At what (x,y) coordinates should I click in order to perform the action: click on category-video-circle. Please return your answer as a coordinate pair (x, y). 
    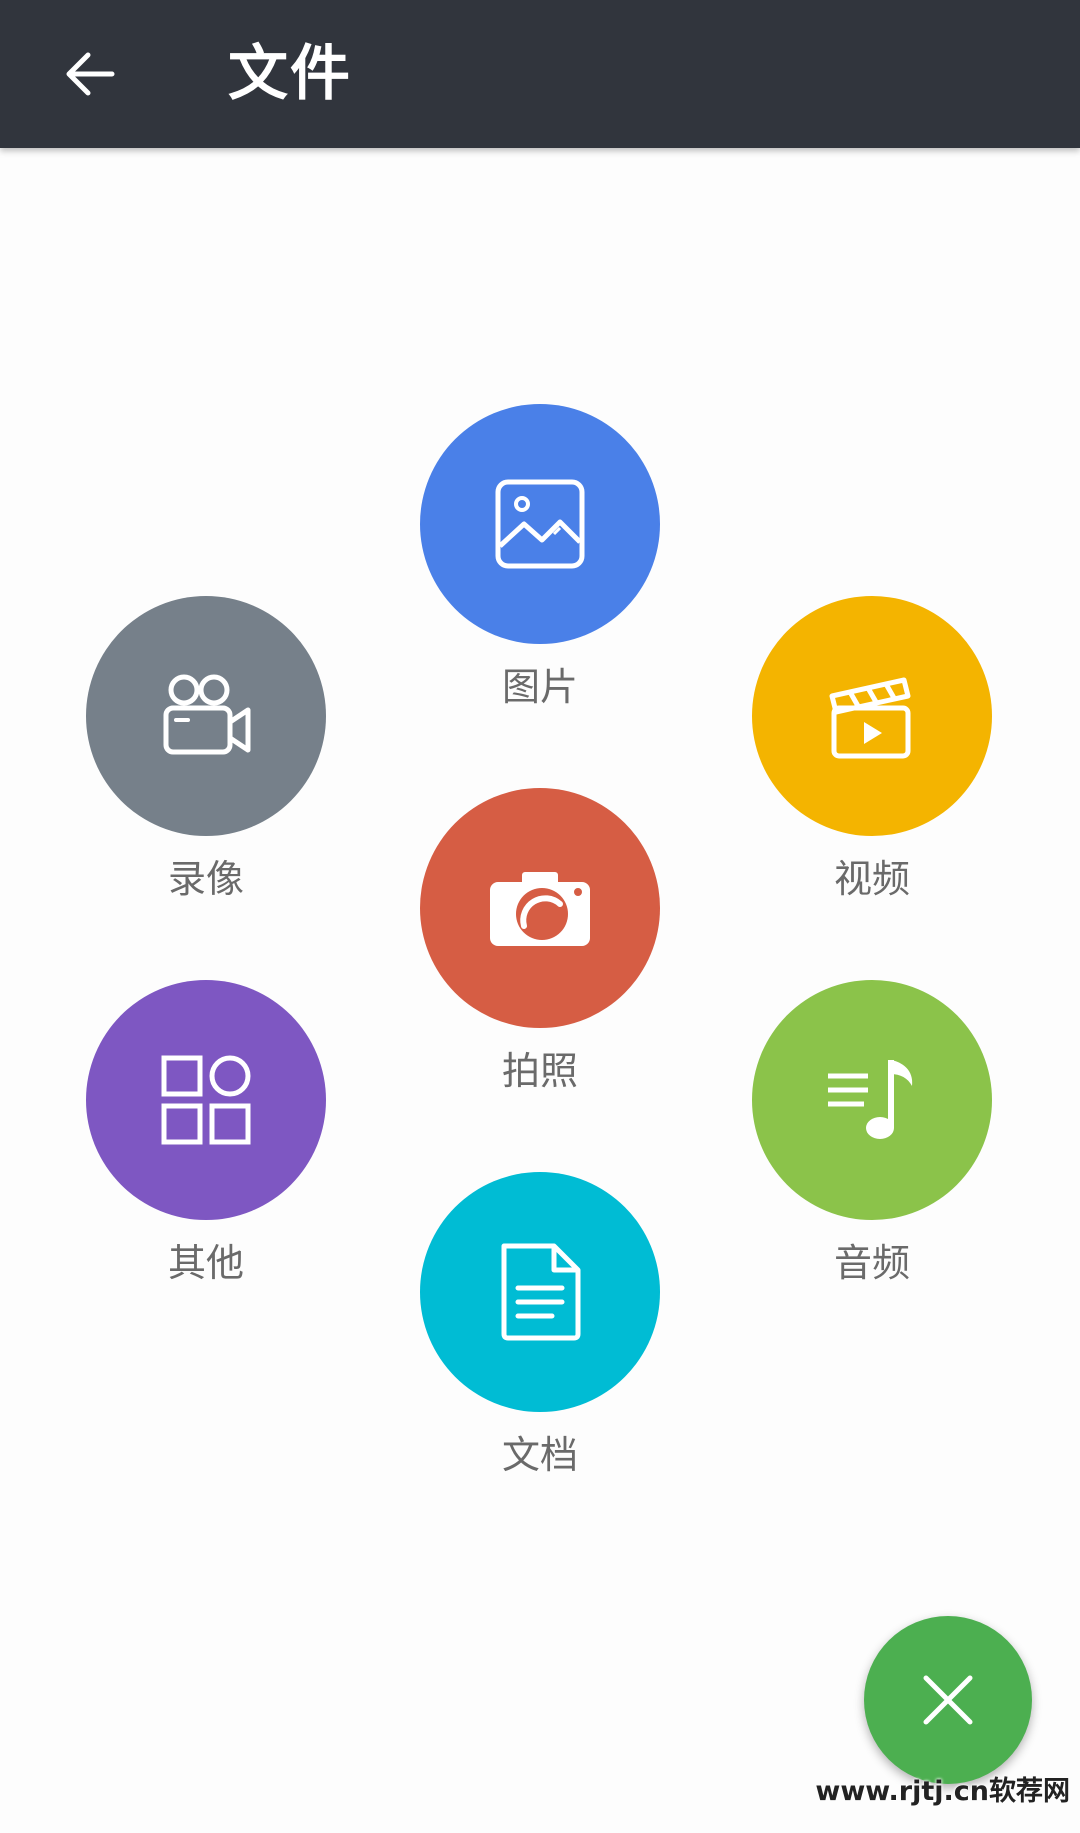
    Looking at the image, I should click on (872, 716).